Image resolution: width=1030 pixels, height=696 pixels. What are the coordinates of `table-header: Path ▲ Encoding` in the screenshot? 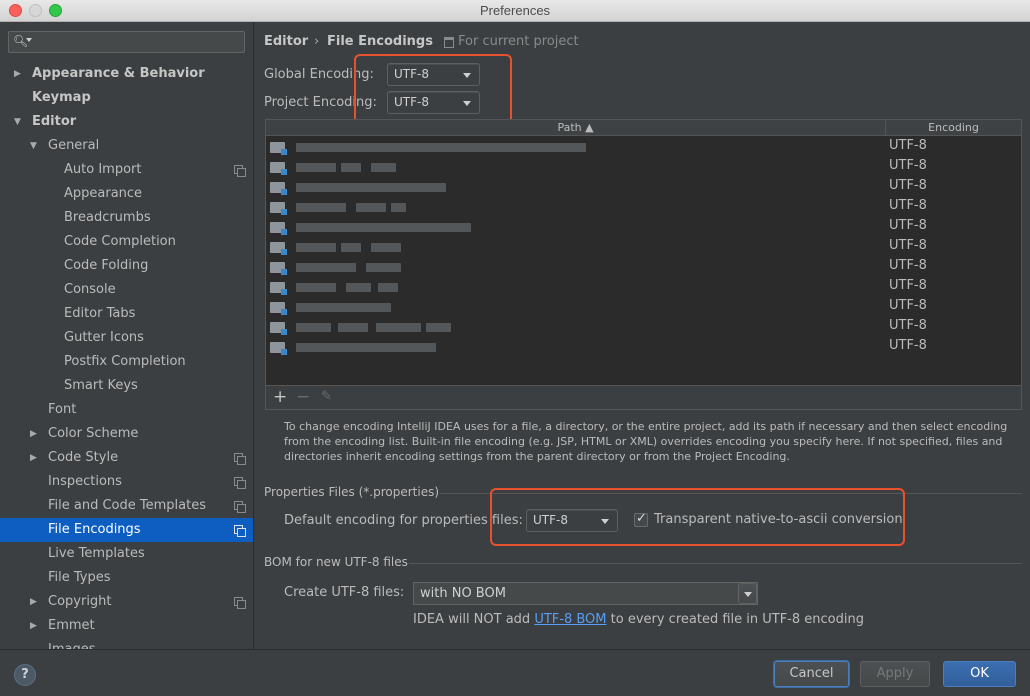 It's located at (643, 128).